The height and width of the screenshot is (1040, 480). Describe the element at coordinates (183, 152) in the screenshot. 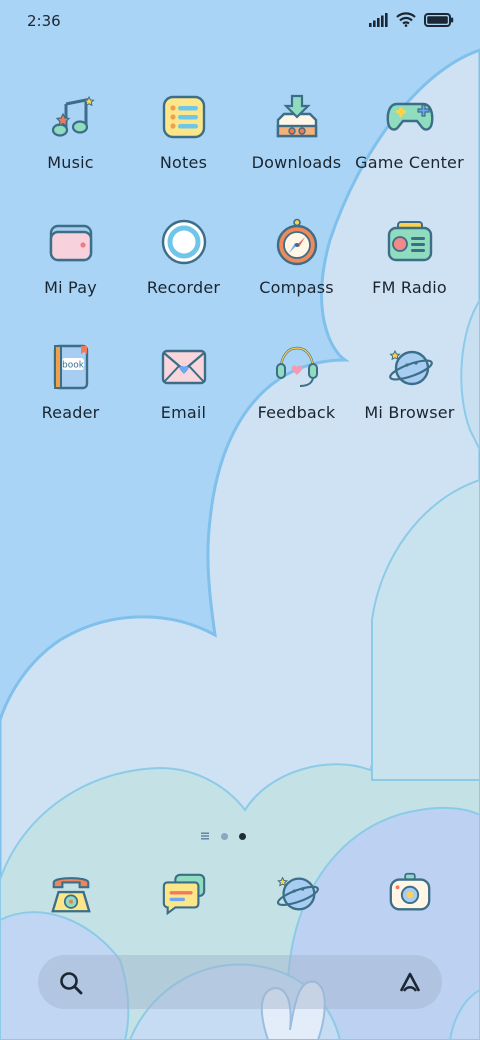

I see `app-notes: Notes` at that location.